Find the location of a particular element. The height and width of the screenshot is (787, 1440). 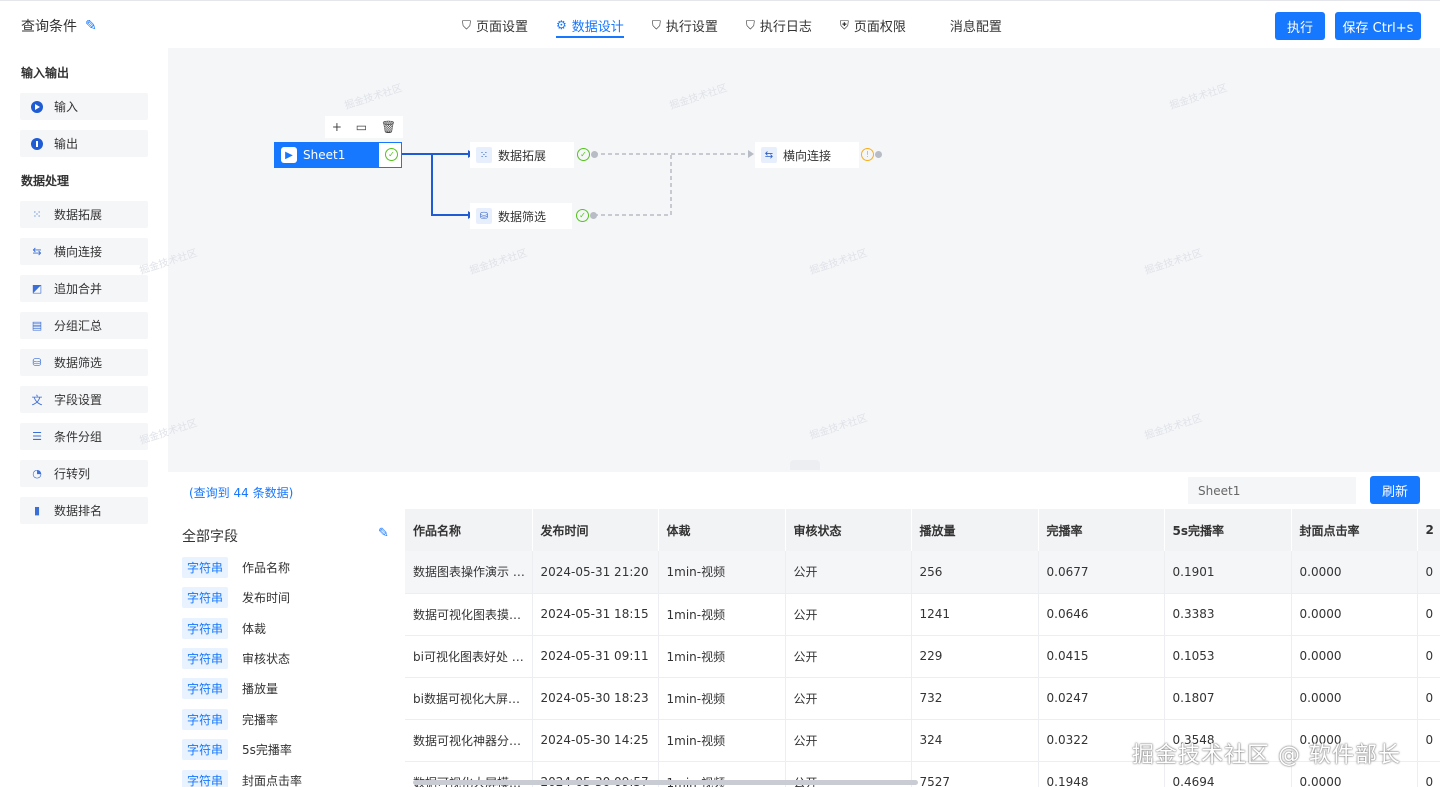

tab-run-settings: ⛉ 执行设置 is located at coordinates (685, 25).